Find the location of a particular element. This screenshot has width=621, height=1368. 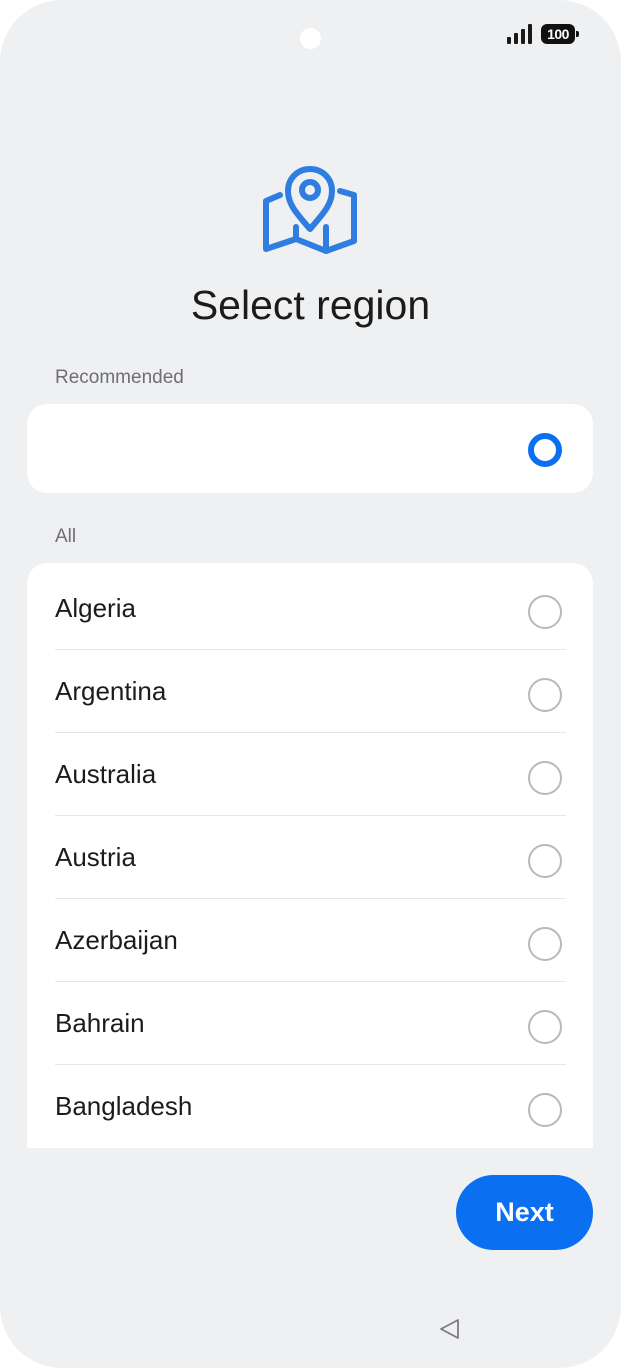

region-label: Austria is located at coordinates (95, 857).